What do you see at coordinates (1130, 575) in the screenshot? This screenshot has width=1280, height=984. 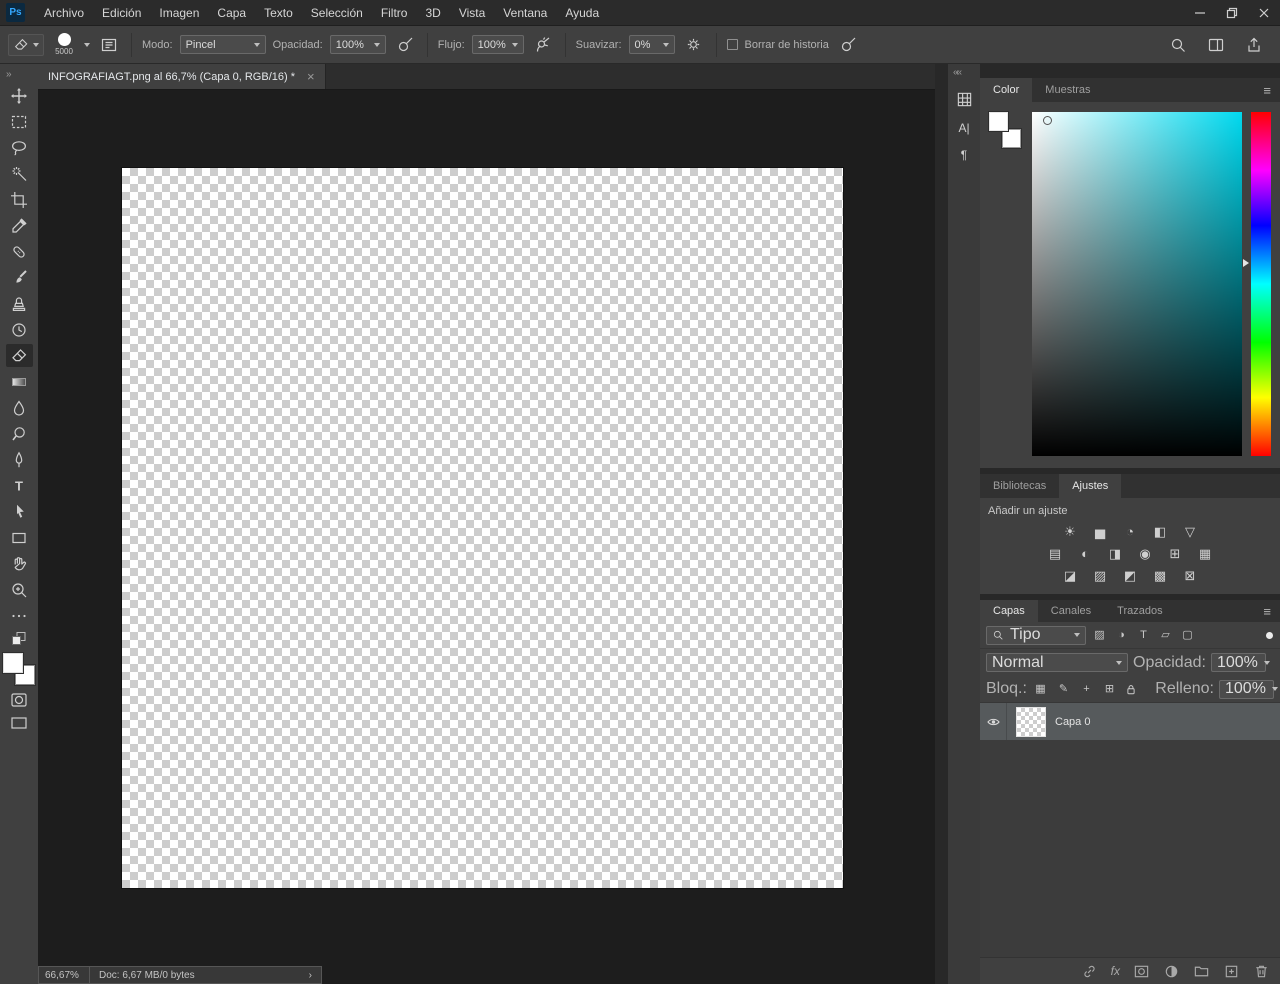 I see `adjustment-icon: ◩` at bounding box center [1130, 575].